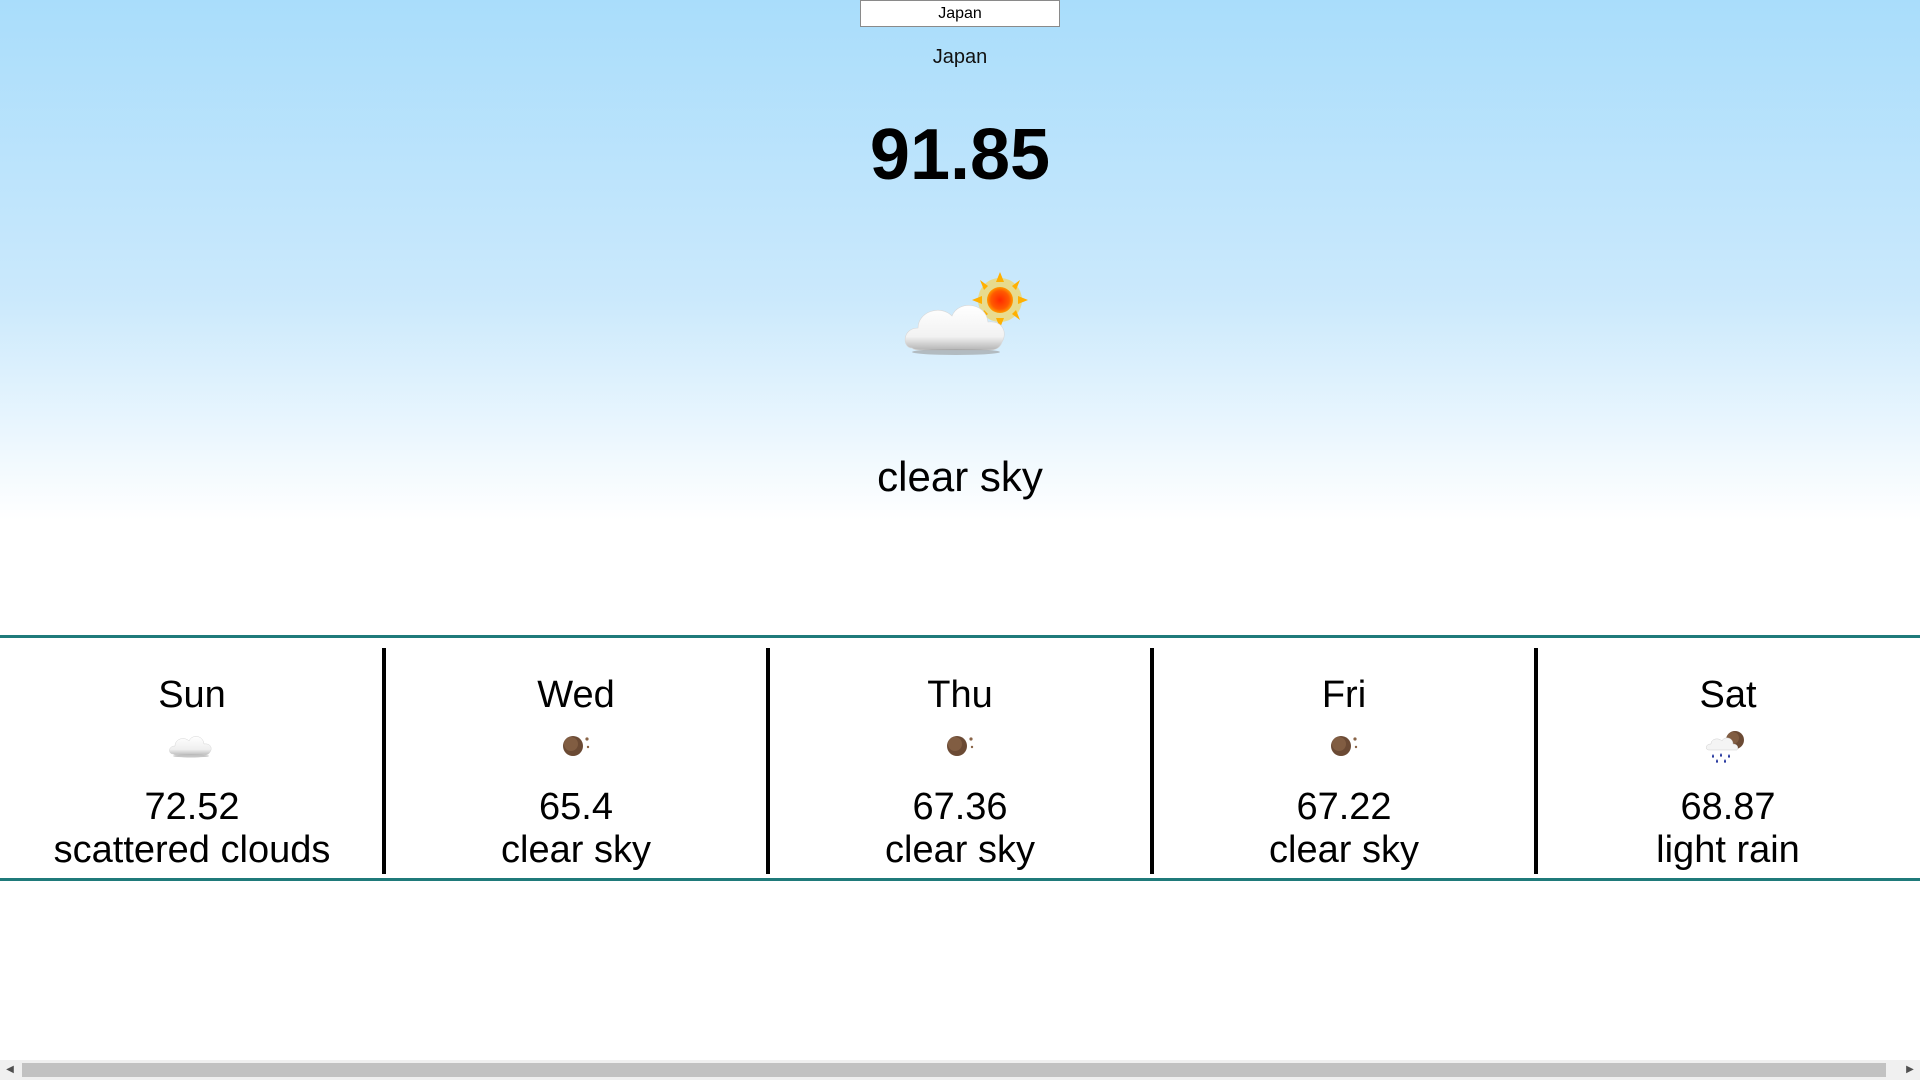  I want to click on search-input, so click(960, 13).